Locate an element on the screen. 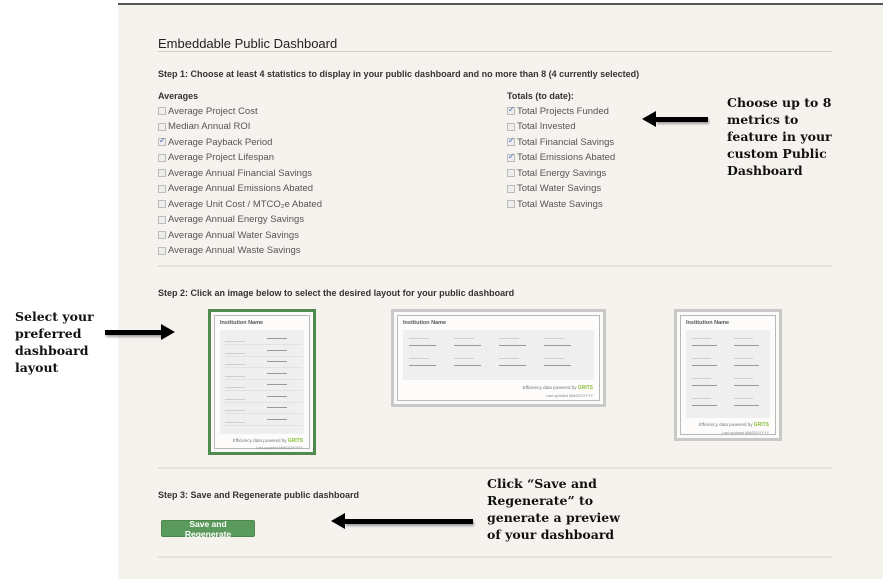 This screenshot has width=885, height=579. annotation-line: Choose up to 8 is located at coordinates (779, 102).